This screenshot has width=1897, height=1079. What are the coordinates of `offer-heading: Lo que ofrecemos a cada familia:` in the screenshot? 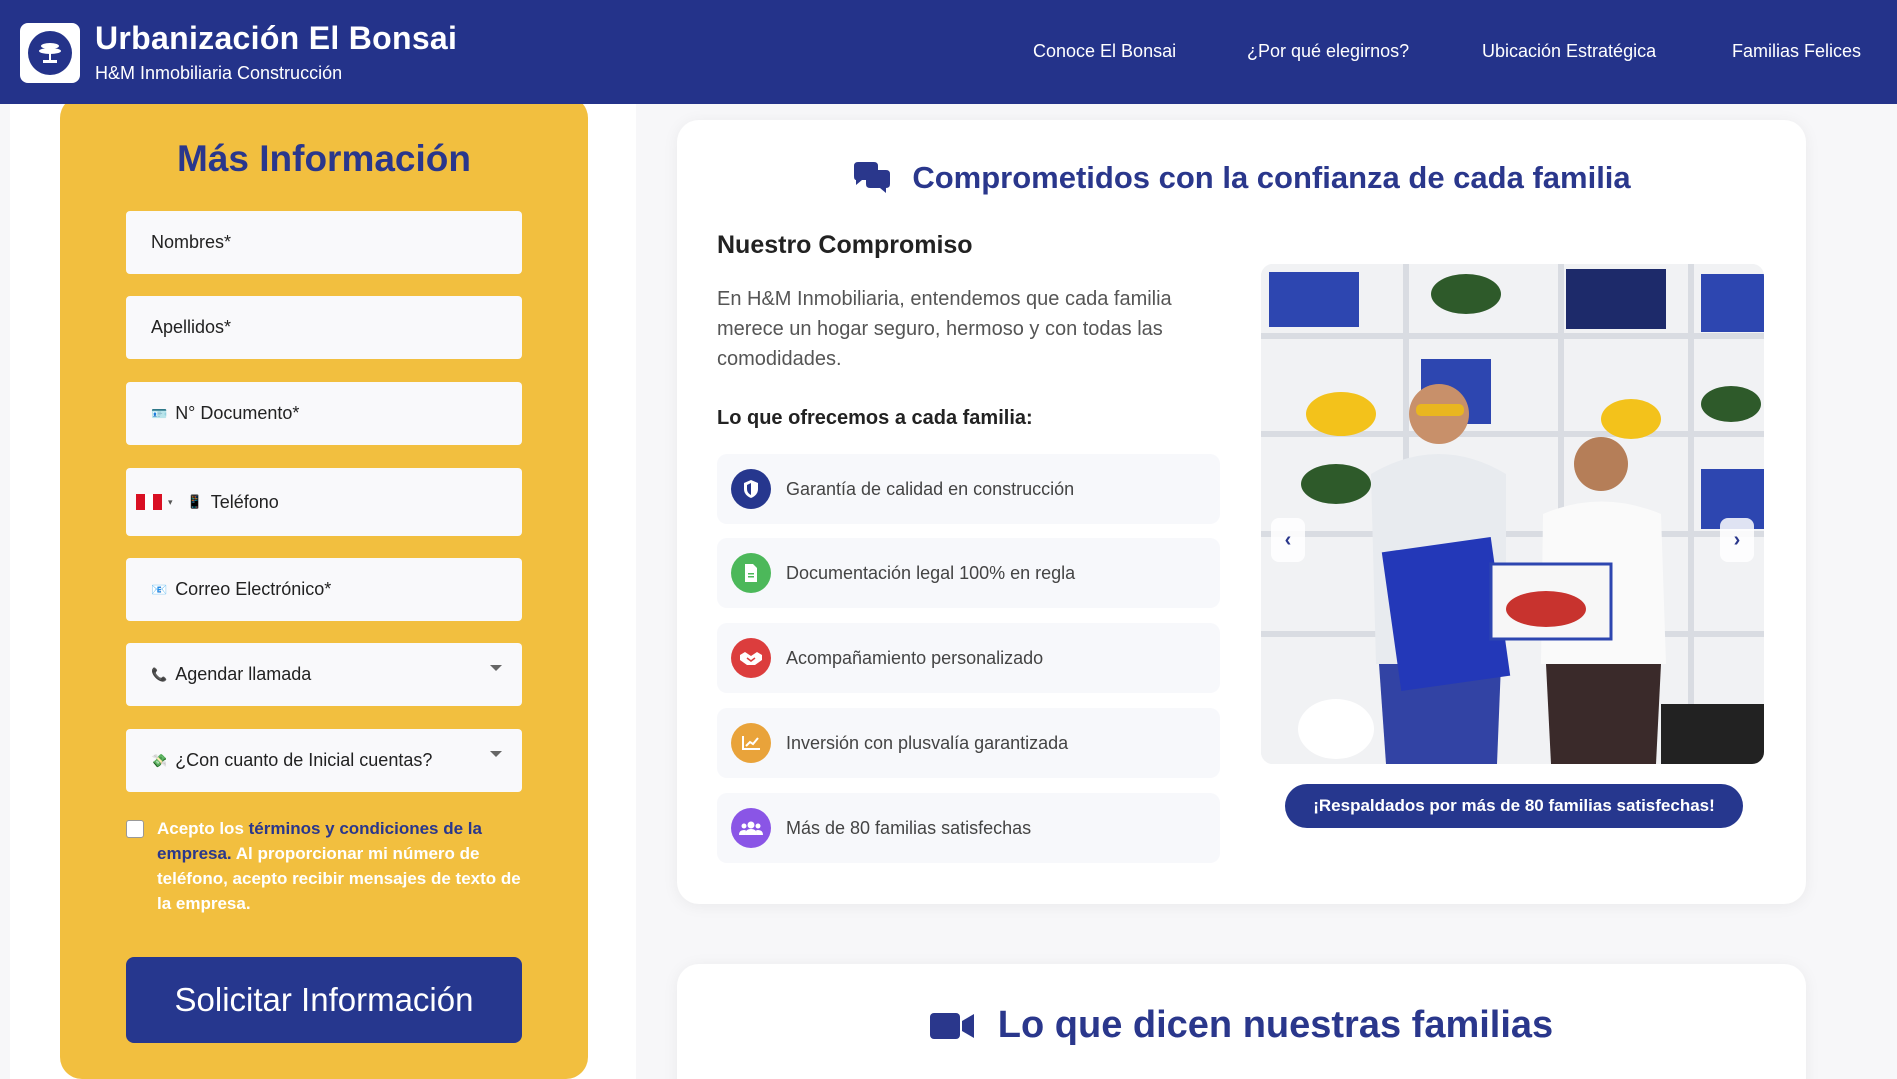 It's located at (875, 418).